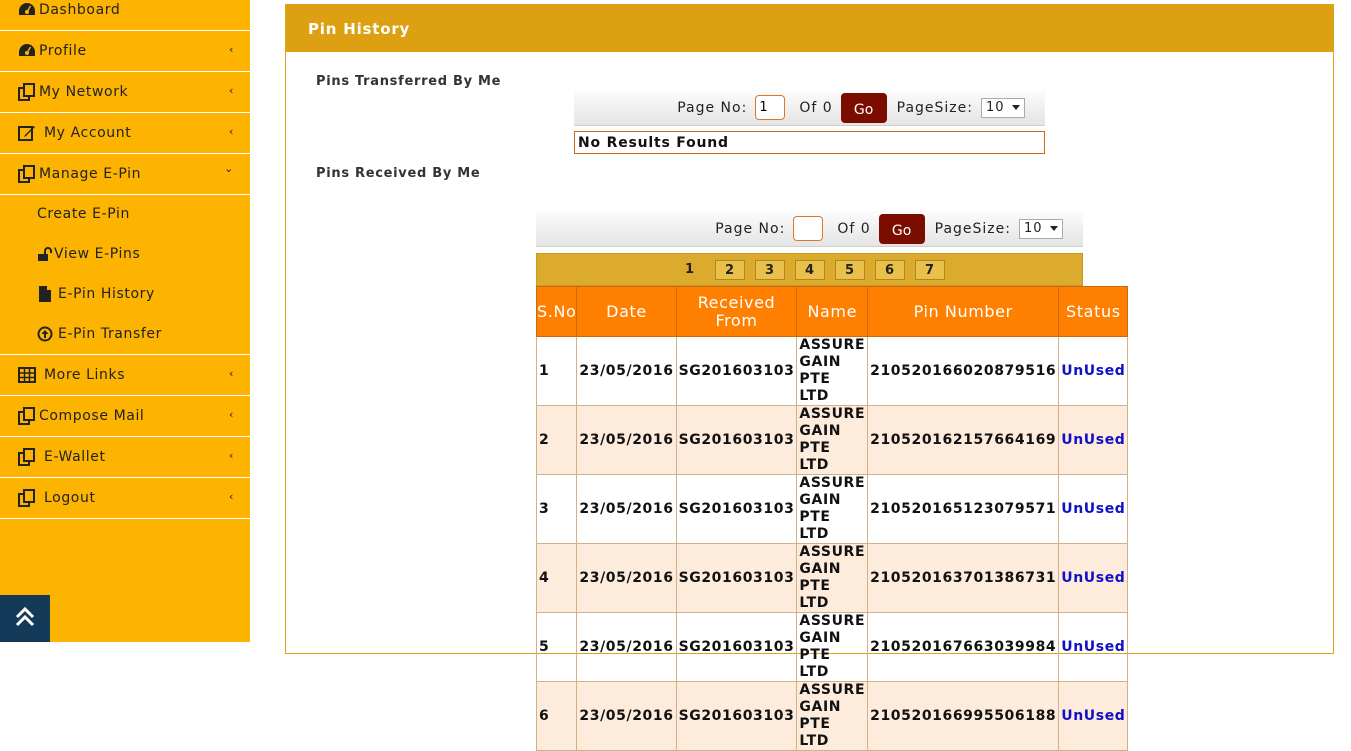 This screenshot has width=1351, height=751. What do you see at coordinates (750, 228) in the screenshot?
I see `page-no-label: Page No:` at bounding box center [750, 228].